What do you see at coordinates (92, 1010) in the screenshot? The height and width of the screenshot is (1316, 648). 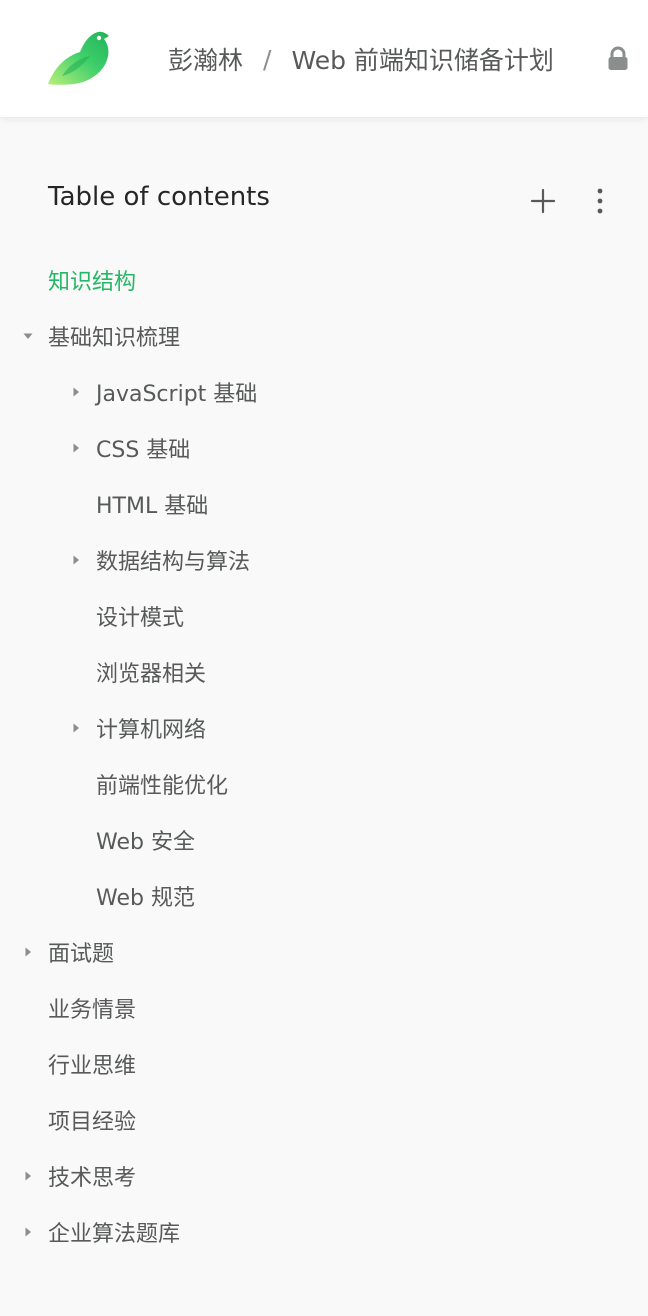 I see `toc-item-label: 业务情景` at bounding box center [92, 1010].